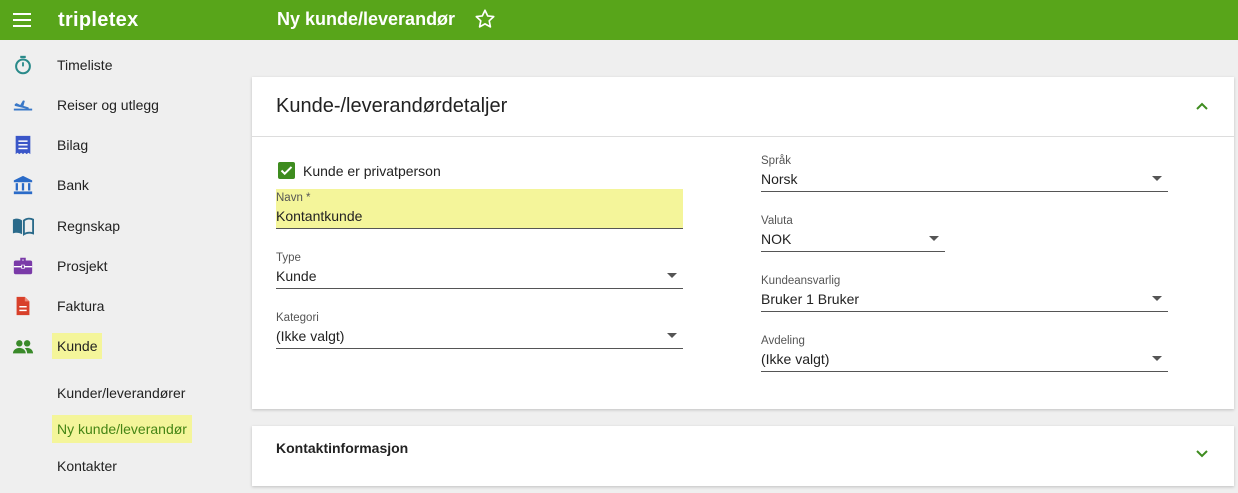  What do you see at coordinates (23, 347) in the screenshot?
I see `people-icon` at bounding box center [23, 347].